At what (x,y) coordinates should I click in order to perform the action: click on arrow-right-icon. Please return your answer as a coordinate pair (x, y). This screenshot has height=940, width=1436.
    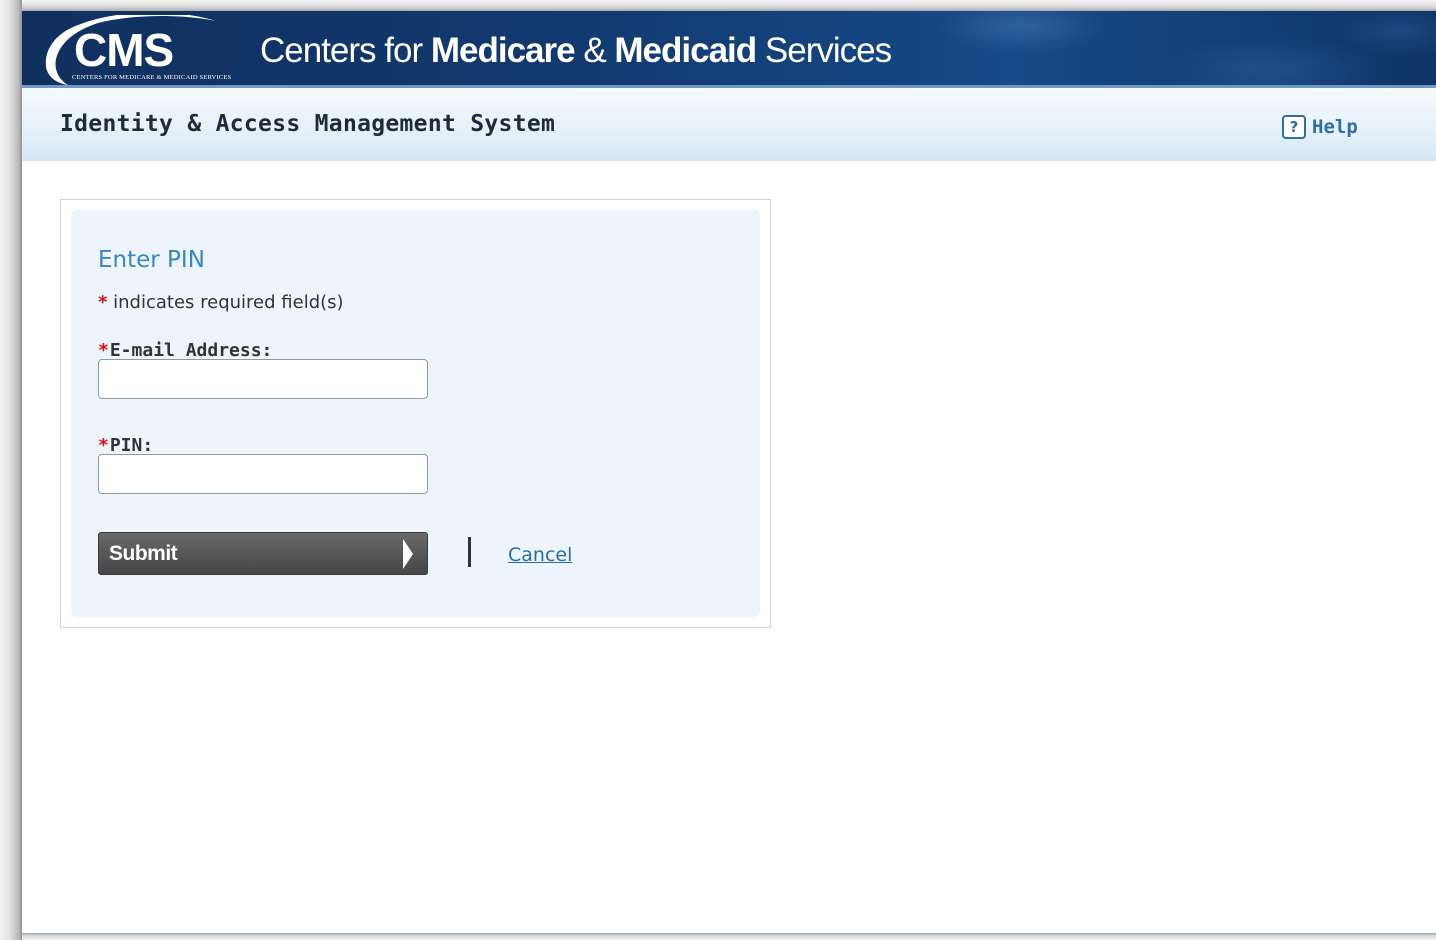
    Looking at the image, I should click on (408, 554).